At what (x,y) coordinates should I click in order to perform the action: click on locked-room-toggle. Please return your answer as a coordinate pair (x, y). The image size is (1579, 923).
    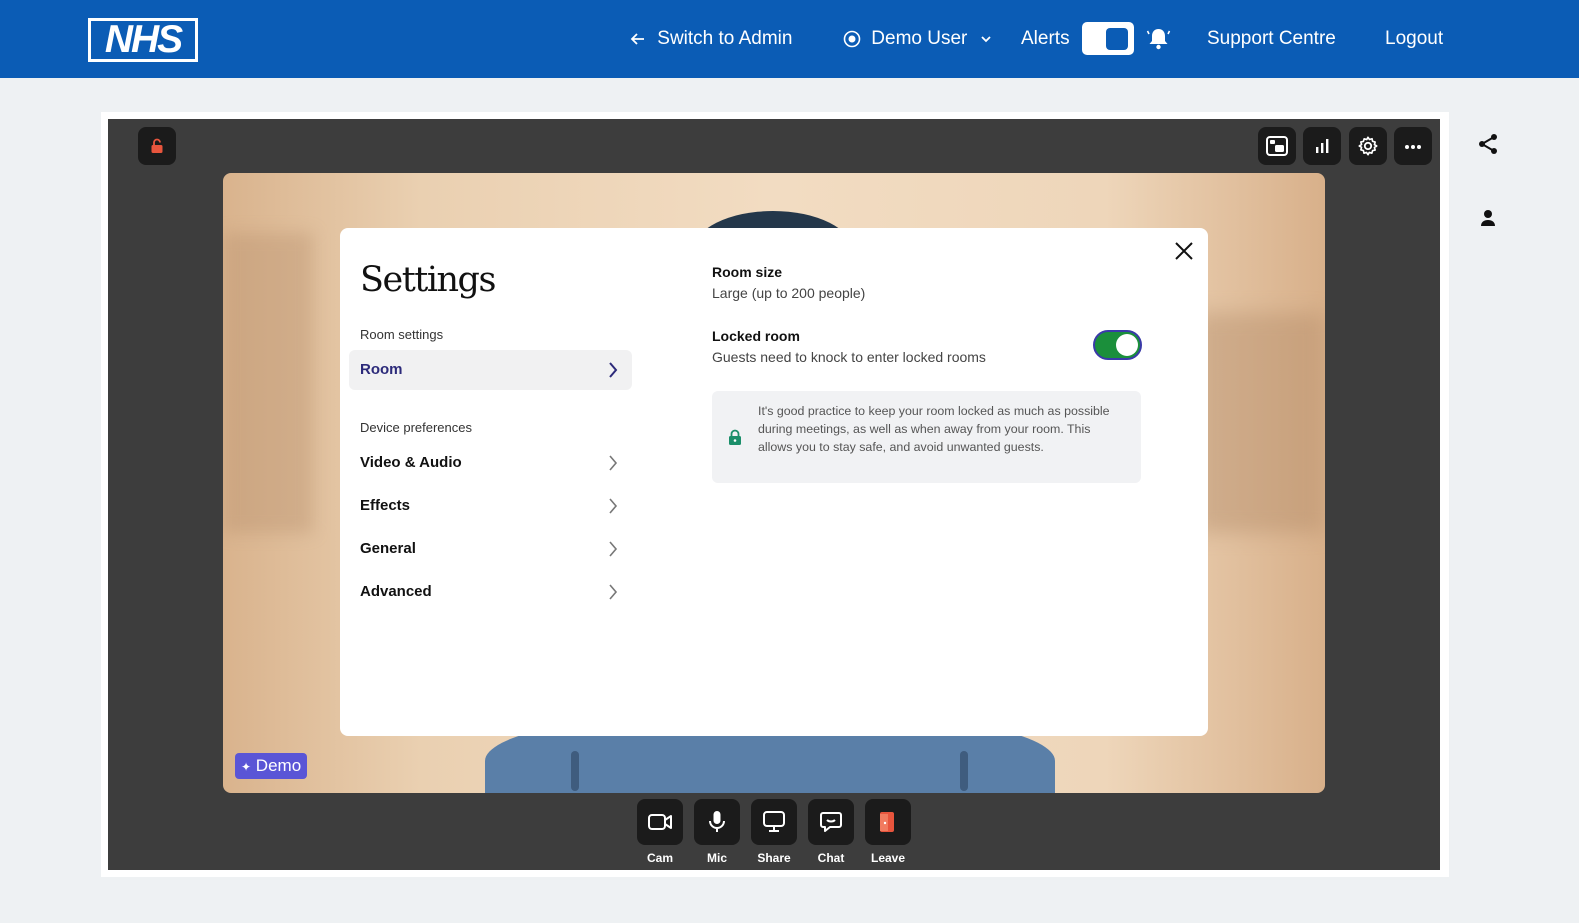
    Looking at the image, I should click on (1117, 345).